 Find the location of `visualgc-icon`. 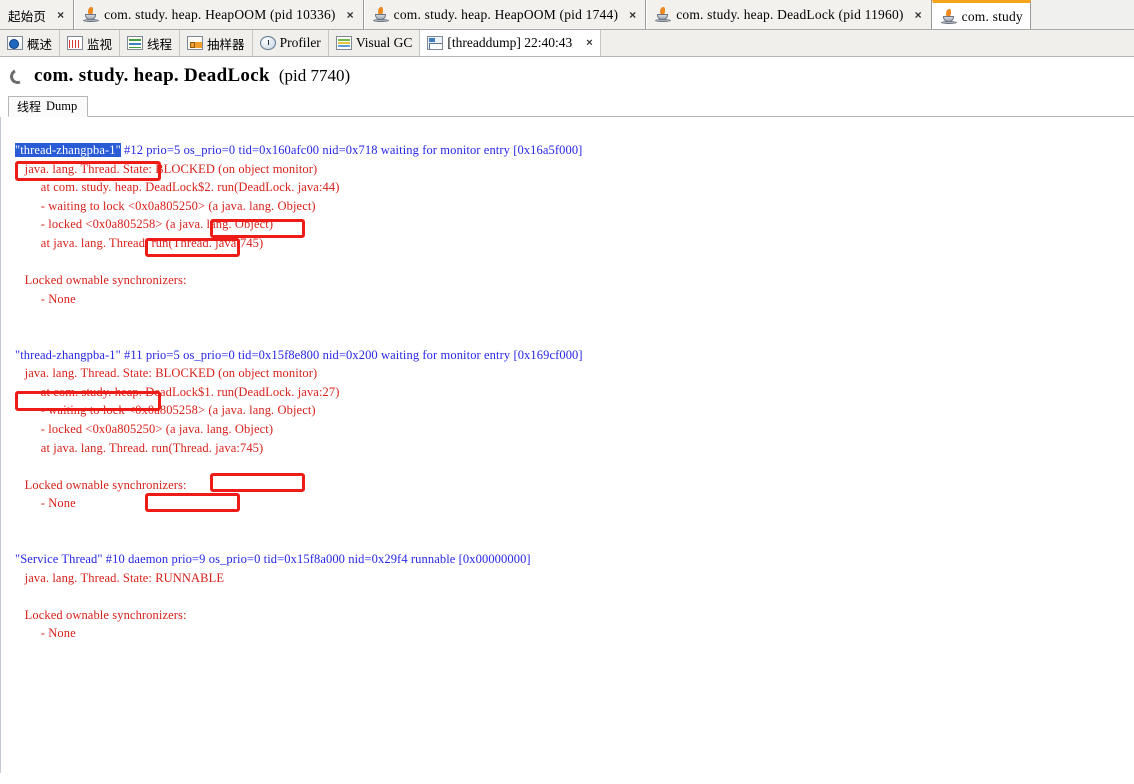

visualgc-icon is located at coordinates (343, 43).